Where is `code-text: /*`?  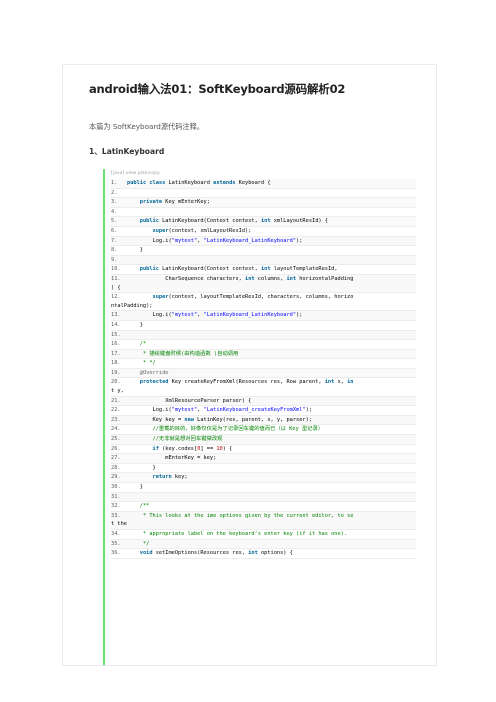
code-text: /* is located at coordinates (143, 344).